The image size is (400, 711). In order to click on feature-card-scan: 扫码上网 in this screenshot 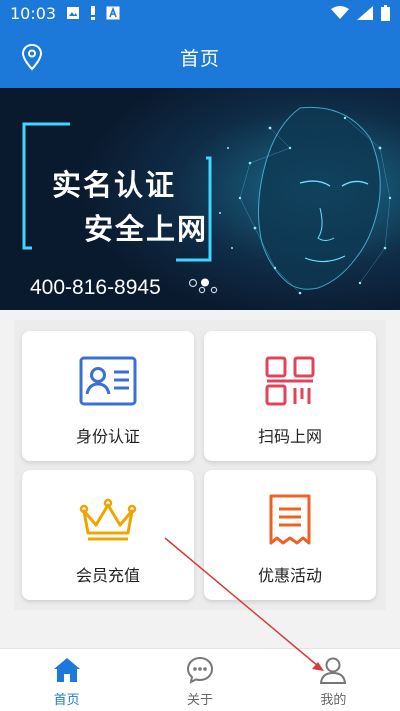, I will do `click(290, 396)`.